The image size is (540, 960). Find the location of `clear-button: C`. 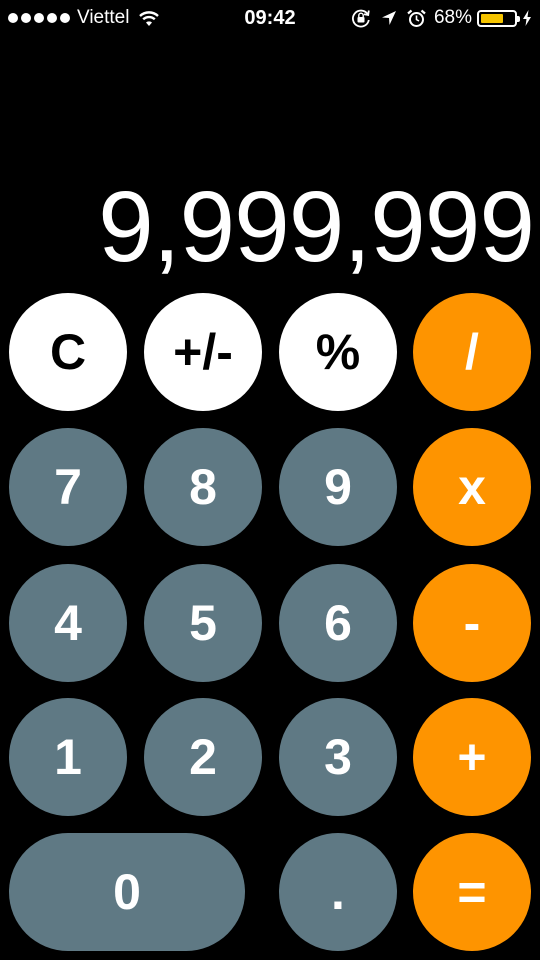

clear-button: C is located at coordinates (68, 352).